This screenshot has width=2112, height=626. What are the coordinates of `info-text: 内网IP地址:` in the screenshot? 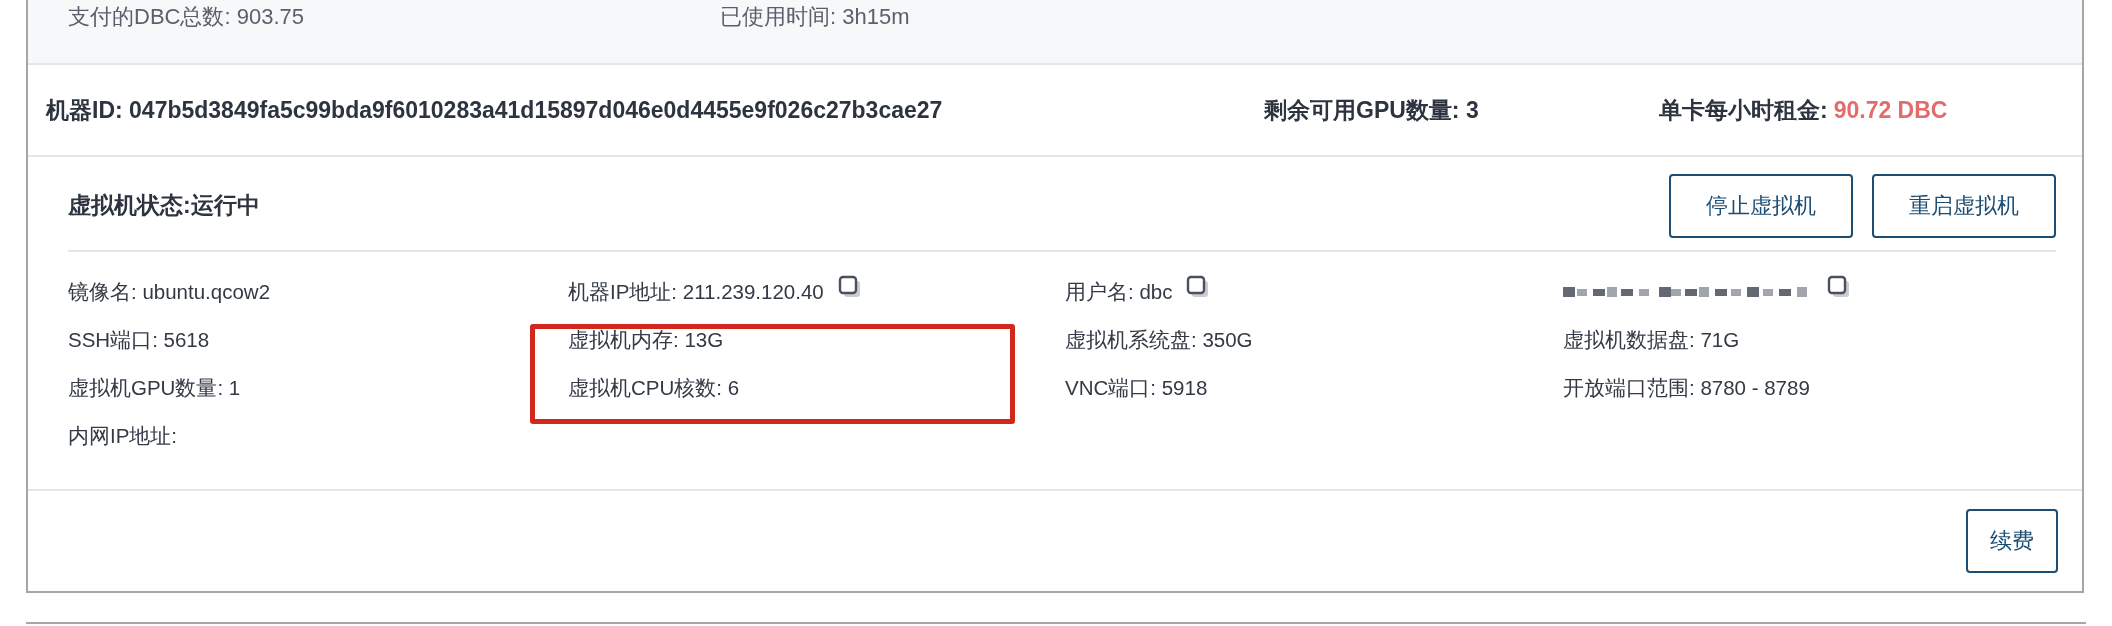 It's located at (123, 436).